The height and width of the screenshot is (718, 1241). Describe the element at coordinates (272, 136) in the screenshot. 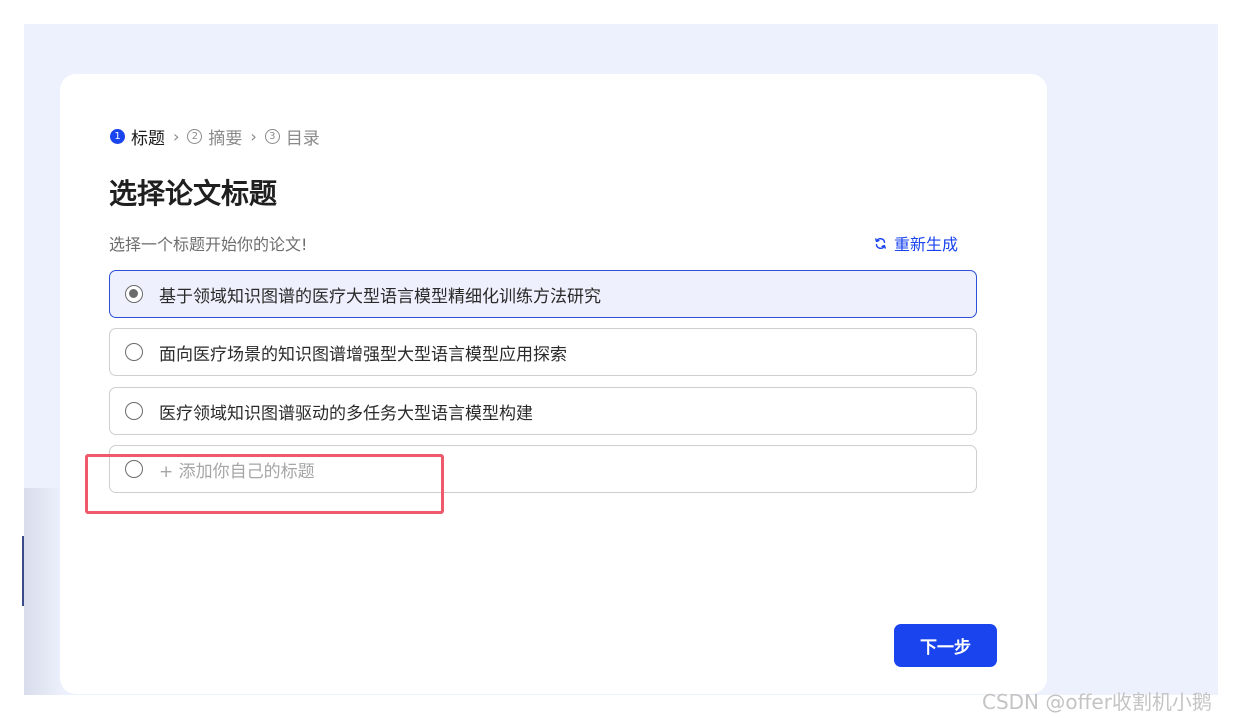

I see `step-number-3: 3` at that location.